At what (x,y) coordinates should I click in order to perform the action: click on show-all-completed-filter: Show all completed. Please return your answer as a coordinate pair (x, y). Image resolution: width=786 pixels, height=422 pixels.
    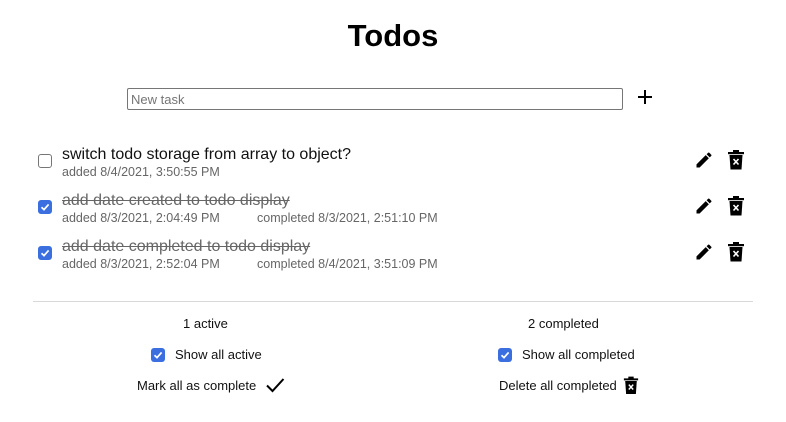
    Looking at the image, I should click on (566, 354).